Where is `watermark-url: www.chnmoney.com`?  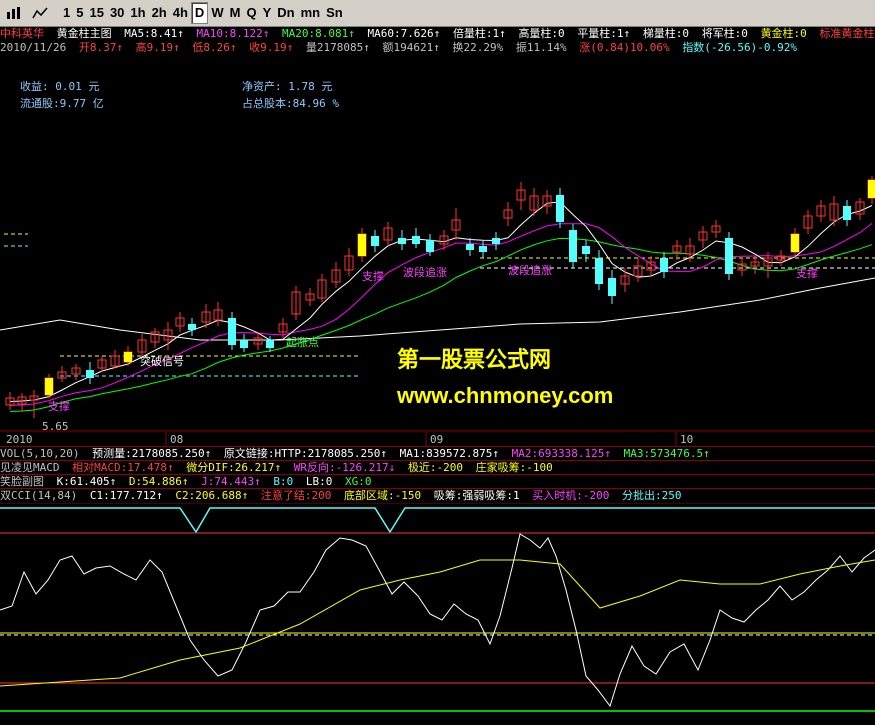 watermark-url: www.chnmoney.com is located at coordinates (505, 395).